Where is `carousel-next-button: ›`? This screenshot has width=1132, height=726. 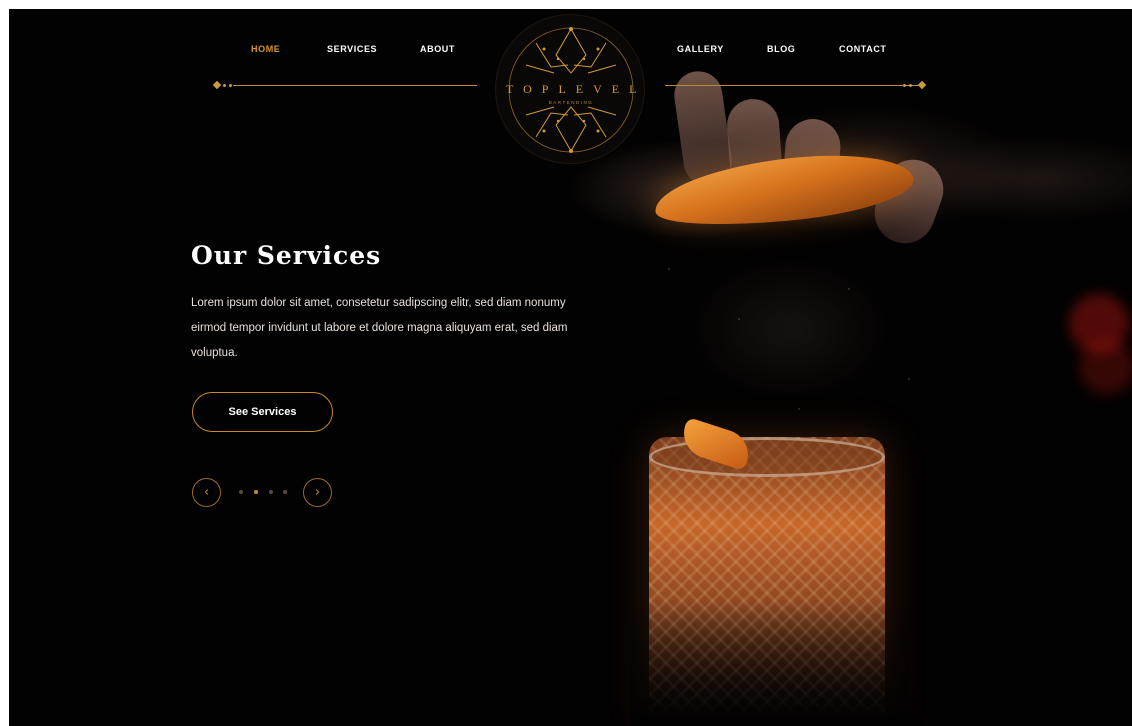
carousel-next-button: › is located at coordinates (317, 492).